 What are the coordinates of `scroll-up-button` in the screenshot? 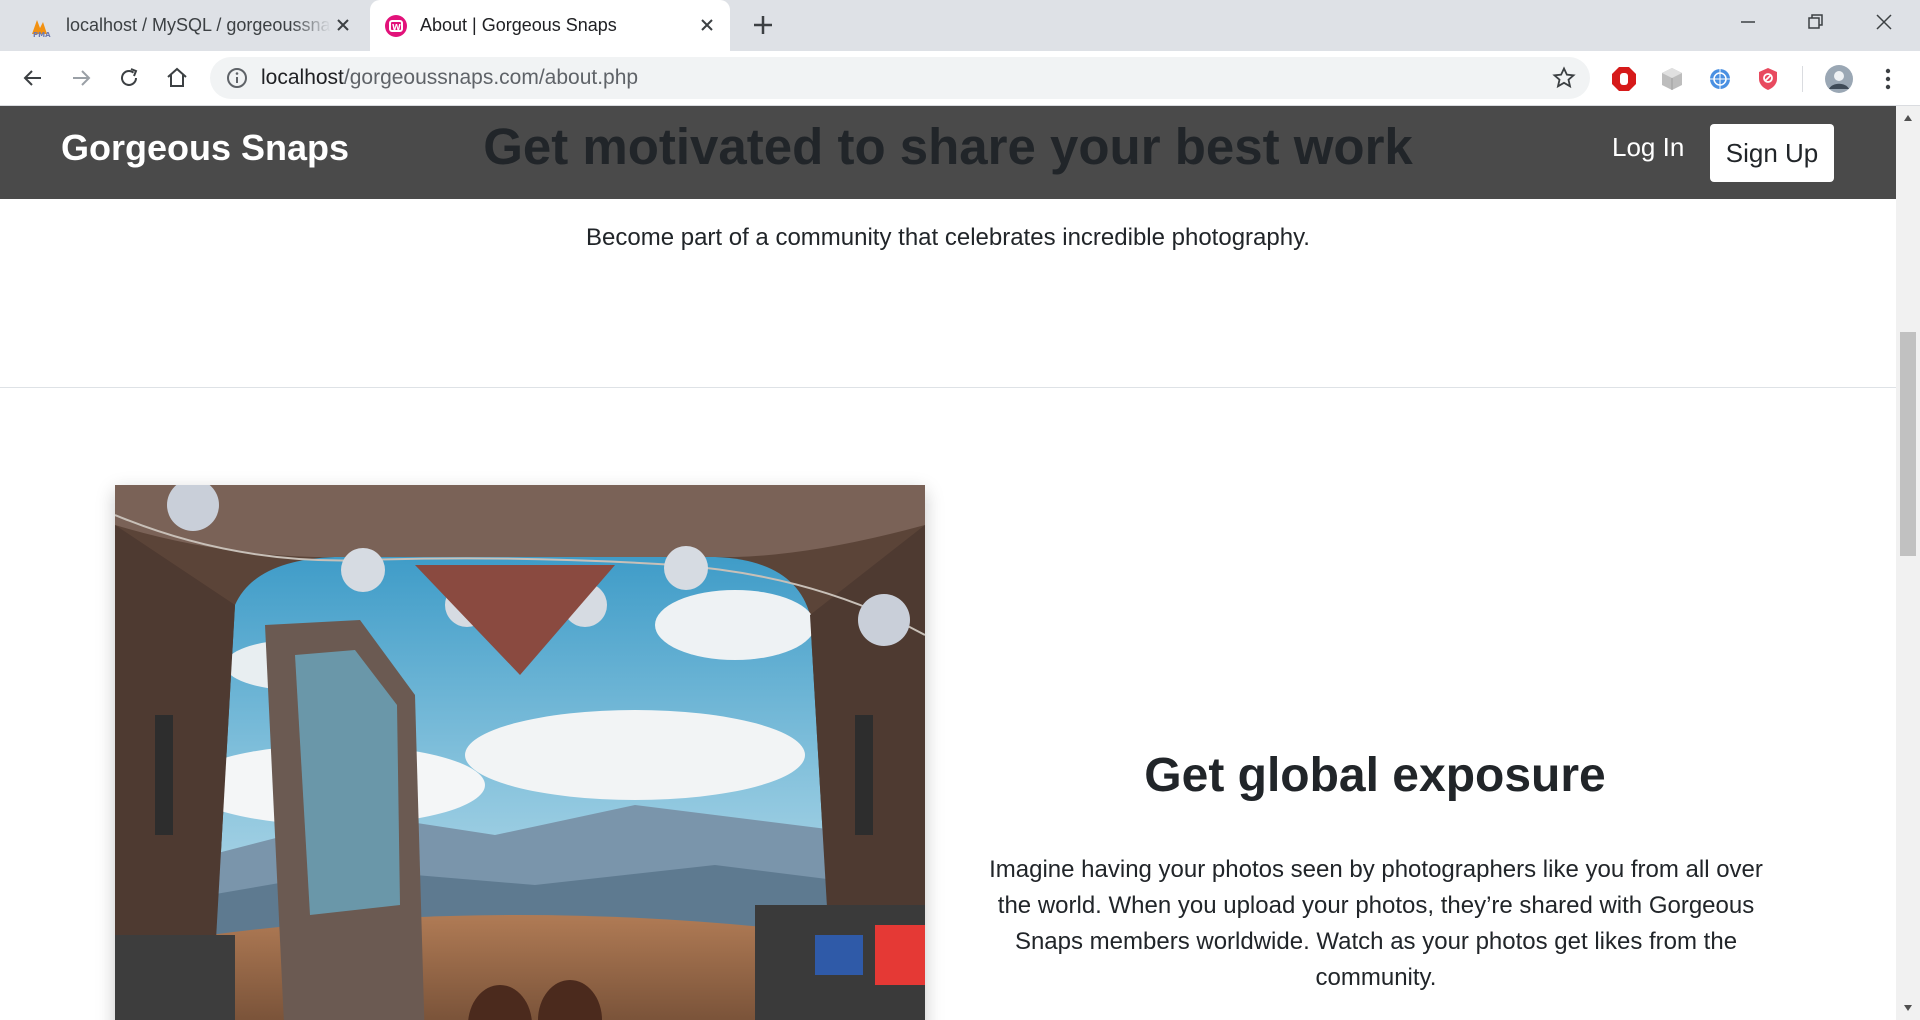 It's located at (1908, 118).